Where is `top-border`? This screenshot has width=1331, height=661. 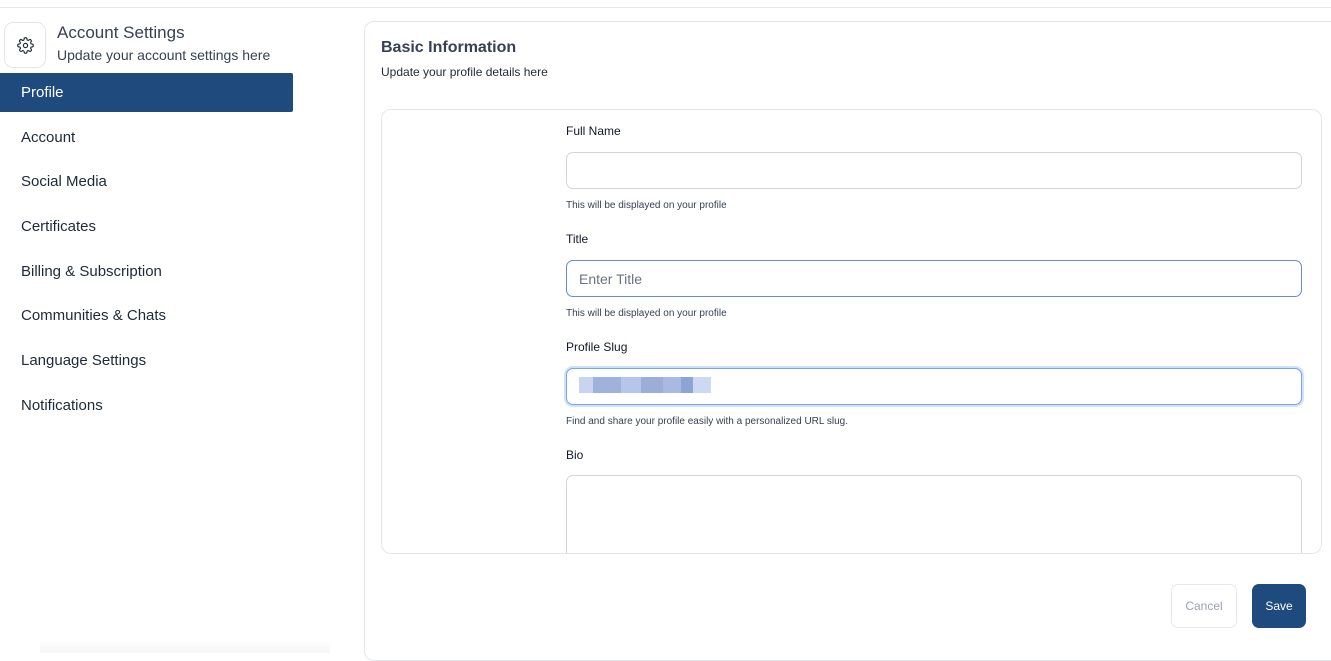
top-border is located at coordinates (665, 4).